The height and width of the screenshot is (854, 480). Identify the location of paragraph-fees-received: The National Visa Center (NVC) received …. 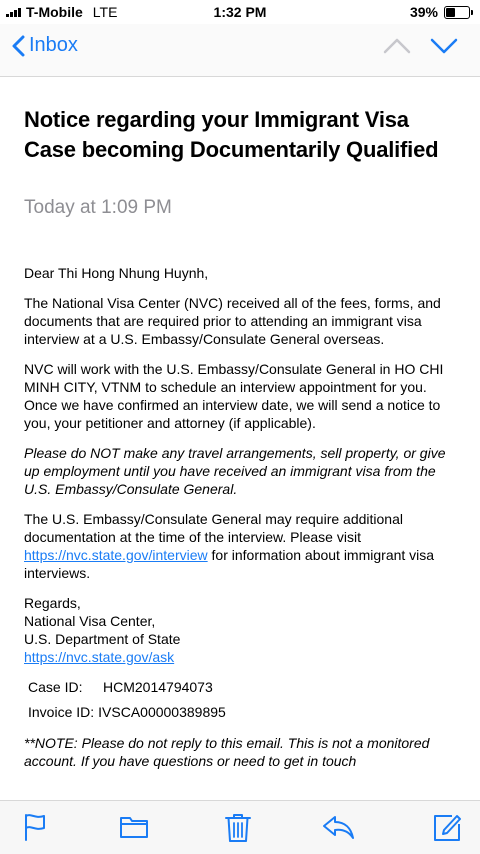
(232, 321).